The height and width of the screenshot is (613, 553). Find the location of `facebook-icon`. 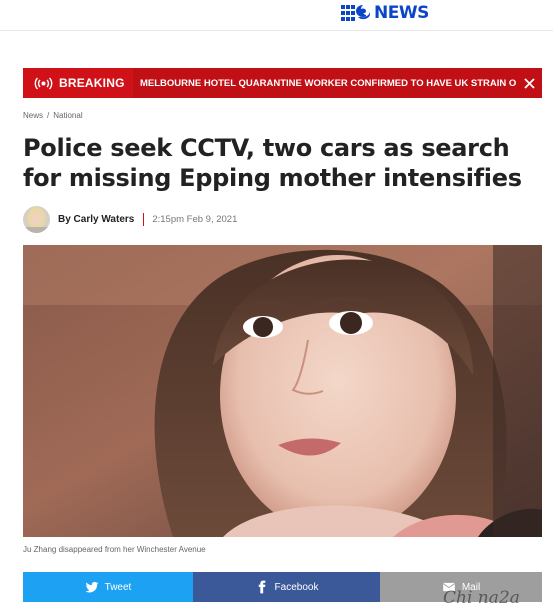

facebook-icon is located at coordinates (261, 587).